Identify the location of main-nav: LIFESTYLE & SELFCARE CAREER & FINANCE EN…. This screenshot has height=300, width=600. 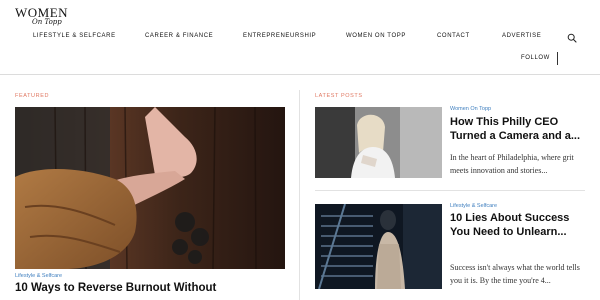
(300, 38).